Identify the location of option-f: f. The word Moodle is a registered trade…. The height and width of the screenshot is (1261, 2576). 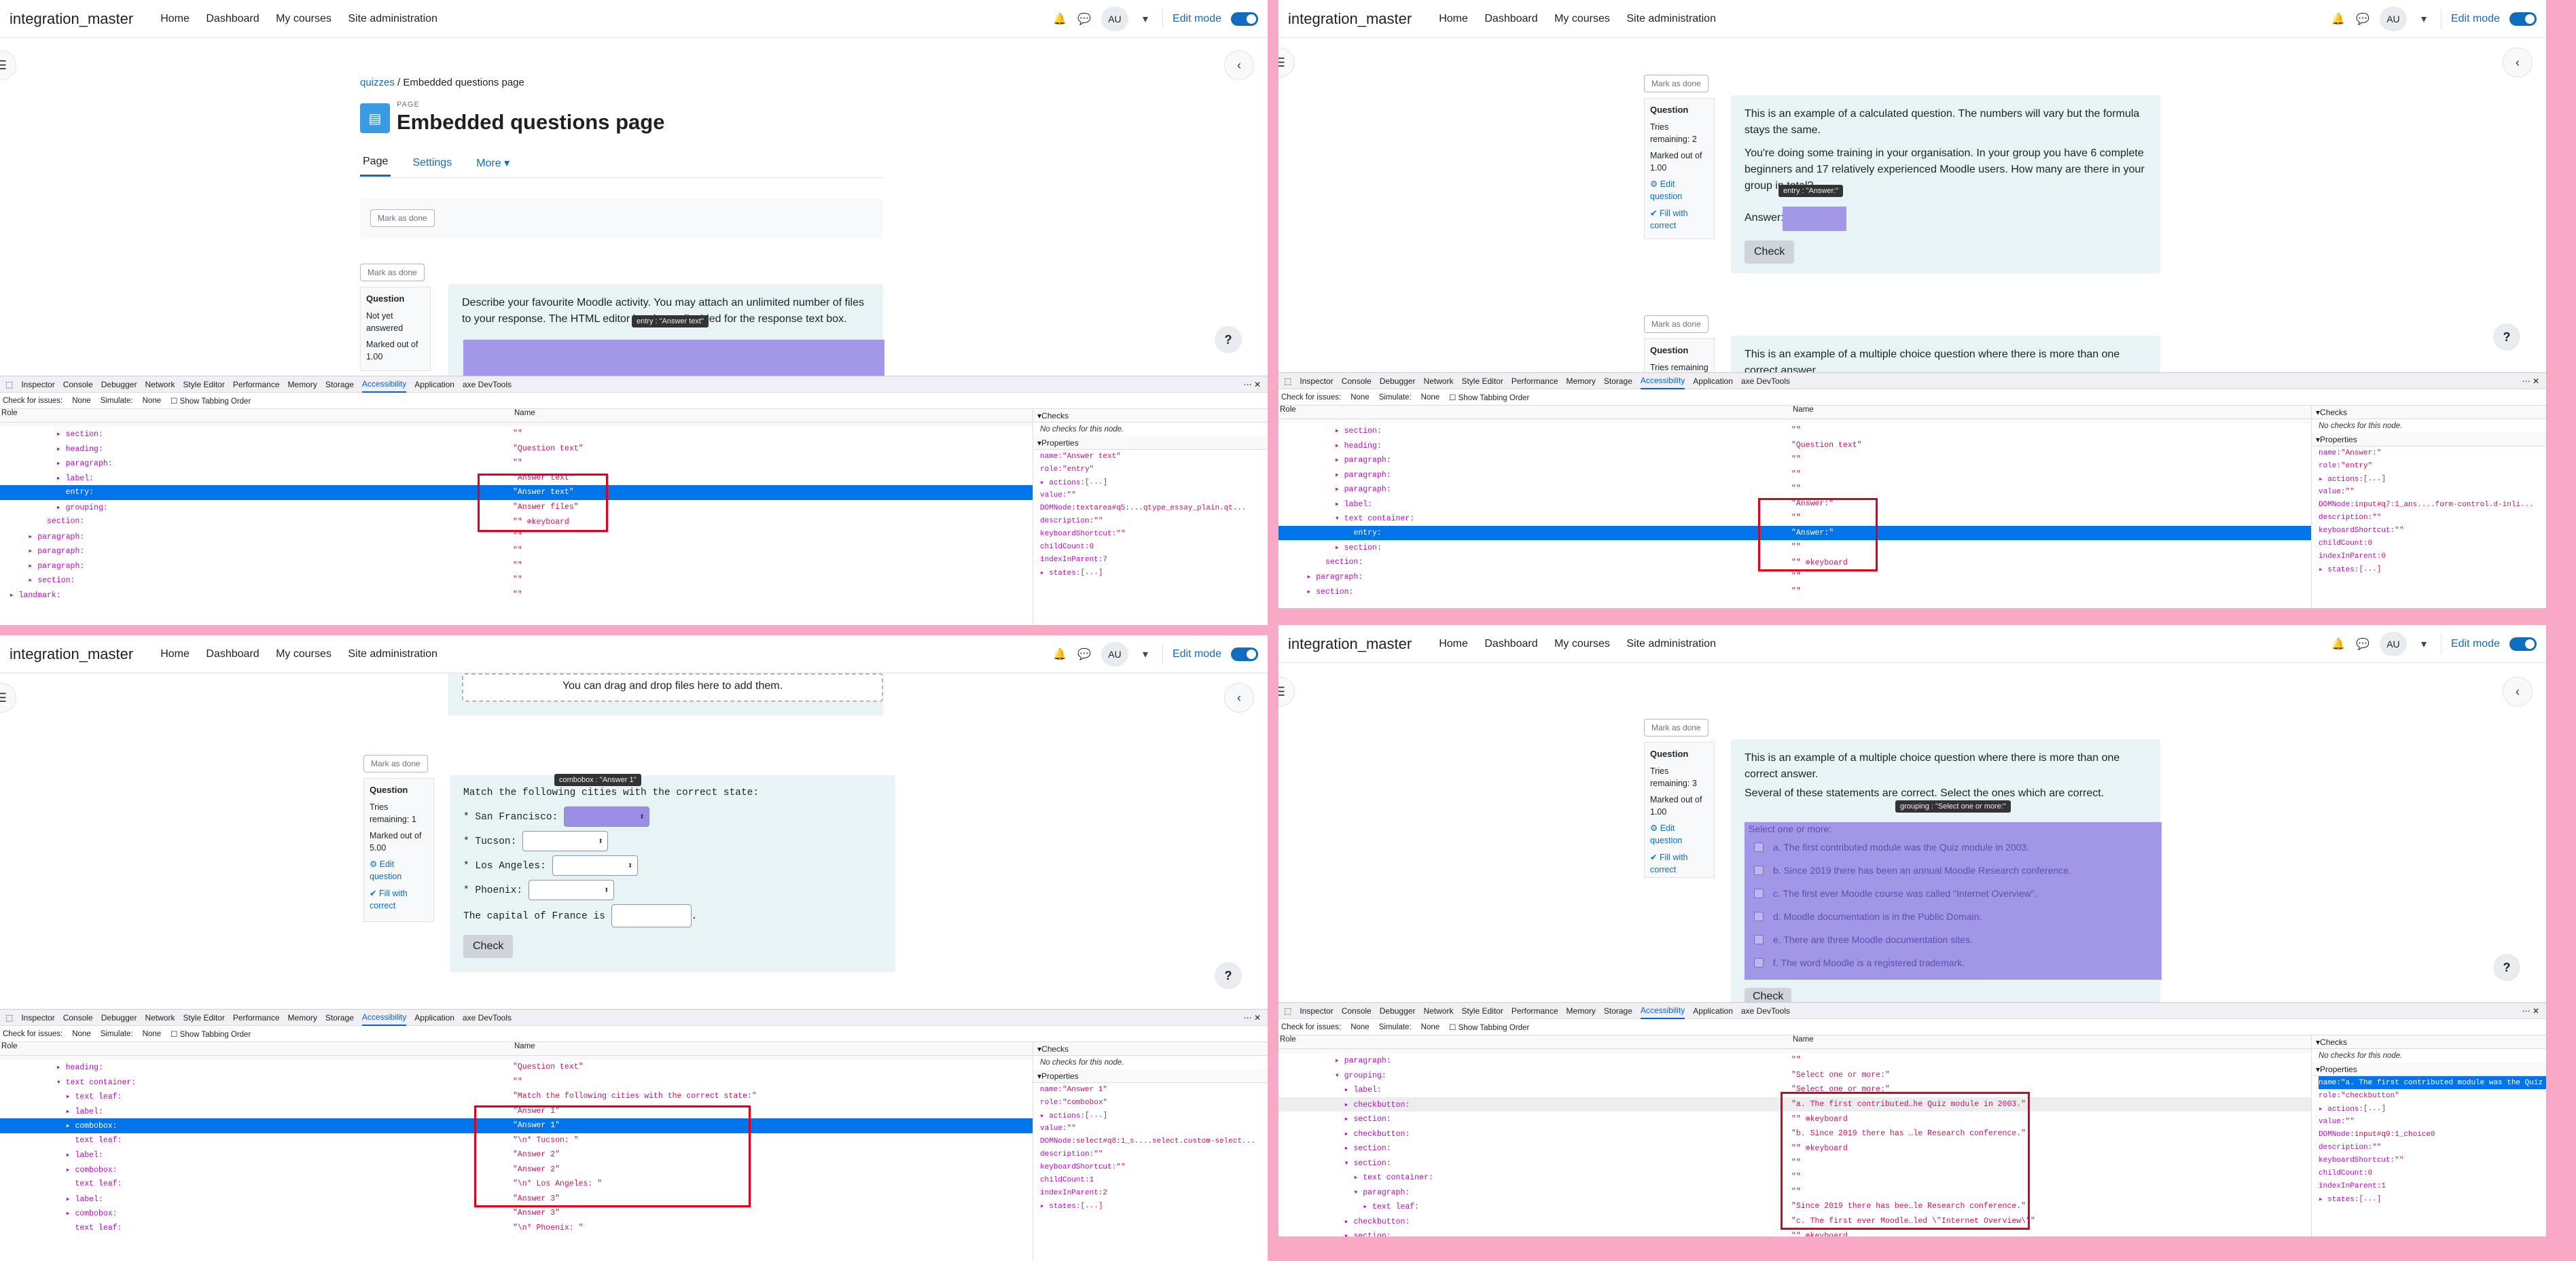
(1953, 963).